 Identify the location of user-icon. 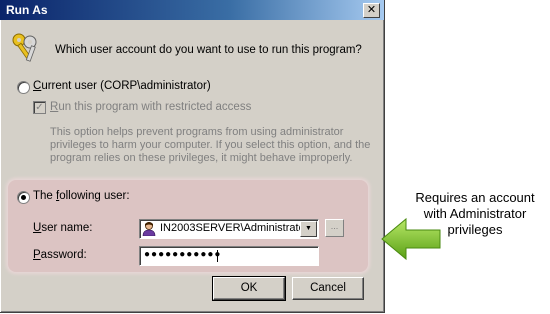
(149, 229).